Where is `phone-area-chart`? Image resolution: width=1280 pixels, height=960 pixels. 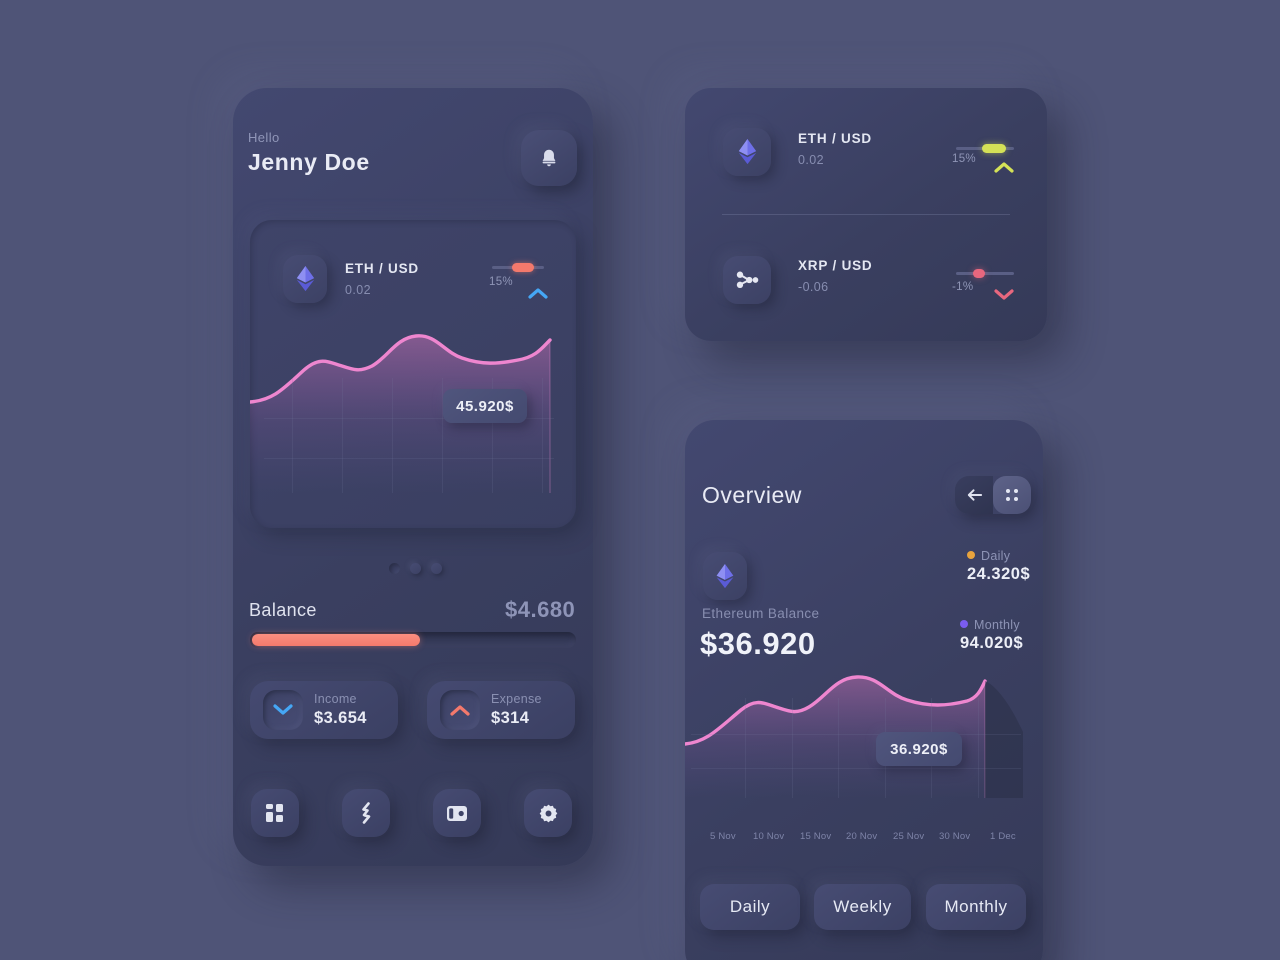 phone-area-chart is located at coordinates (401, 413).